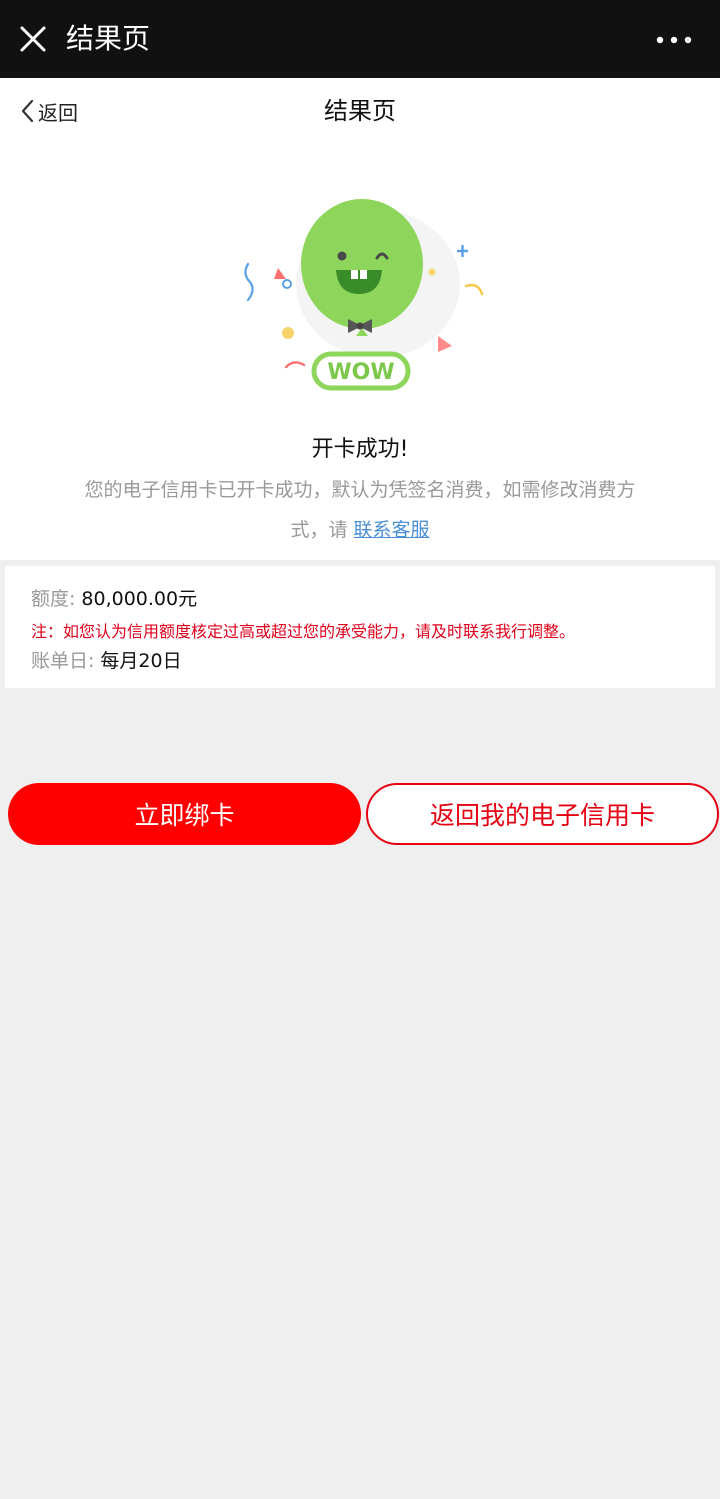 The image size is (720, 1499). What do you see at coordinates (360, 510) in the screenshot?
I see `success-description: 您的电子信用卡已开卡成功，默认为凭签名消费，如需修改消费方式，请 联系客服` at bounding box center [360, 510].